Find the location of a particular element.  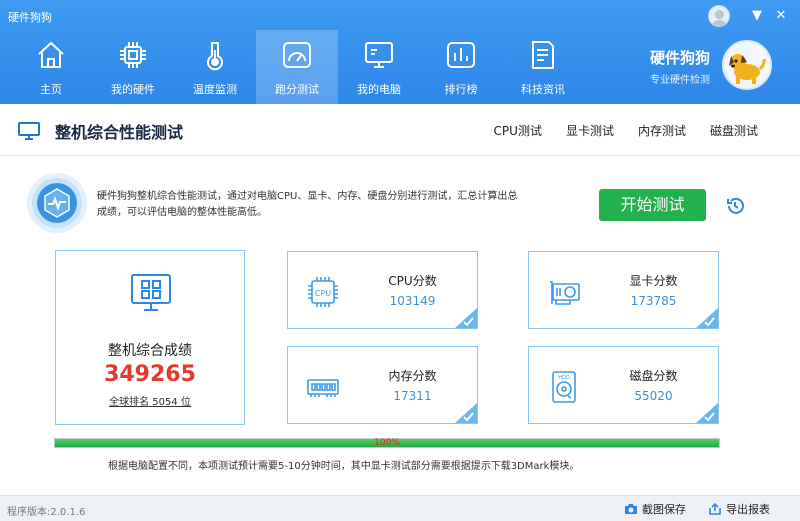

nav-item-my-hardware: 我的硬件 is located at coordinates (133, 67).